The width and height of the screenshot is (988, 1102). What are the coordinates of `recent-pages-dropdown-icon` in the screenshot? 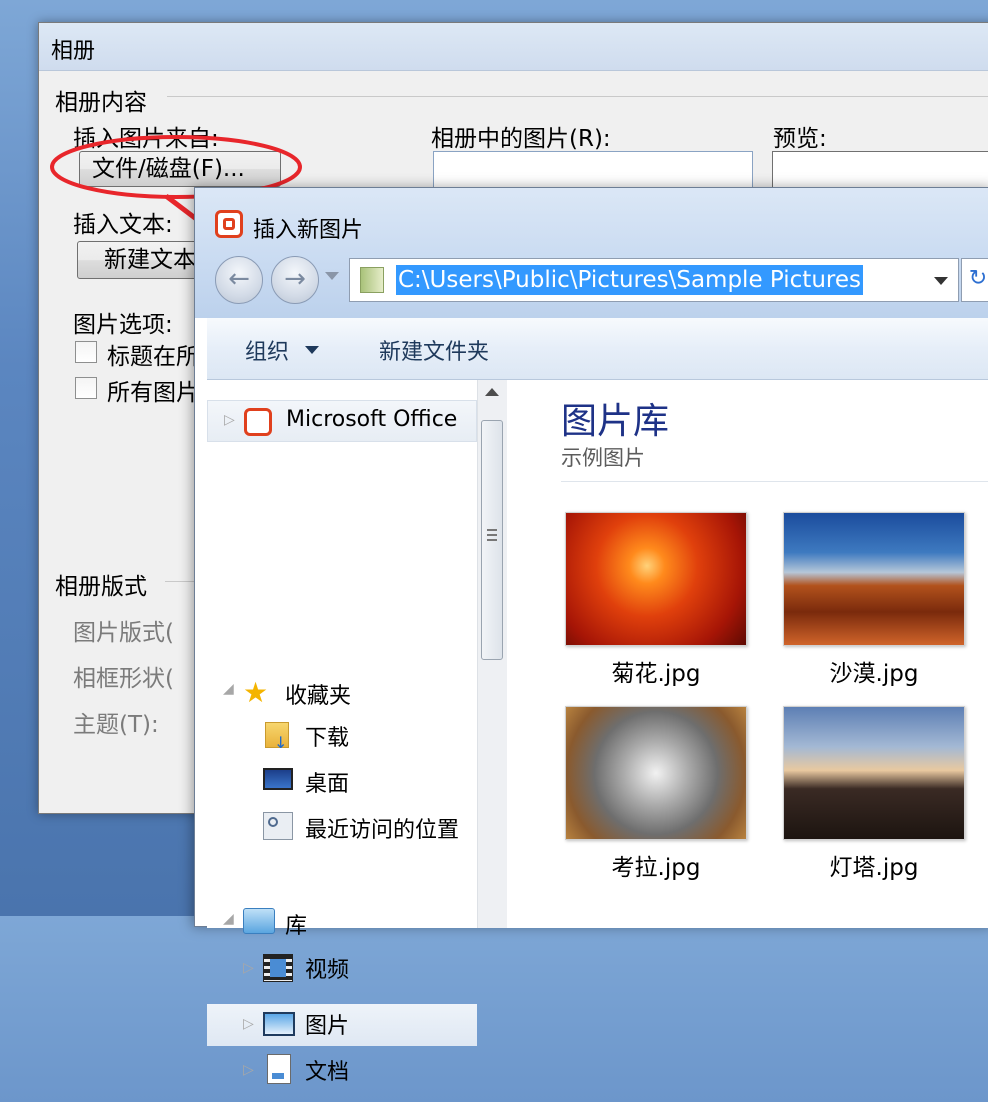 It's located at (332, 276).